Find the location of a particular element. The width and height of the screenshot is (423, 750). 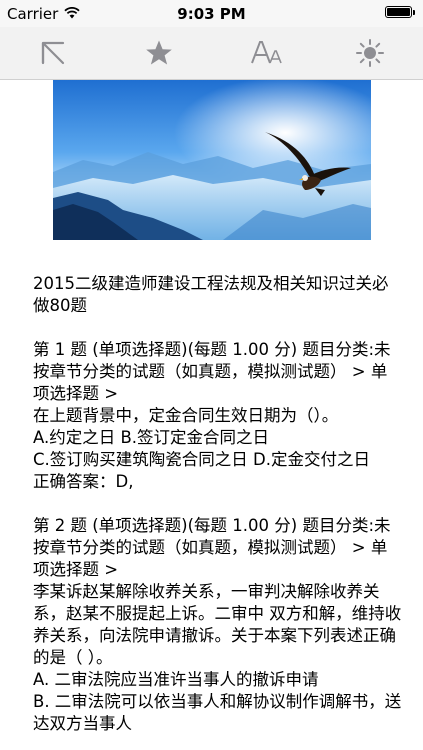

q2-option-a: A. 二审法院应当准许当事人的撤诉申请 is located at coordinates (176, 679).